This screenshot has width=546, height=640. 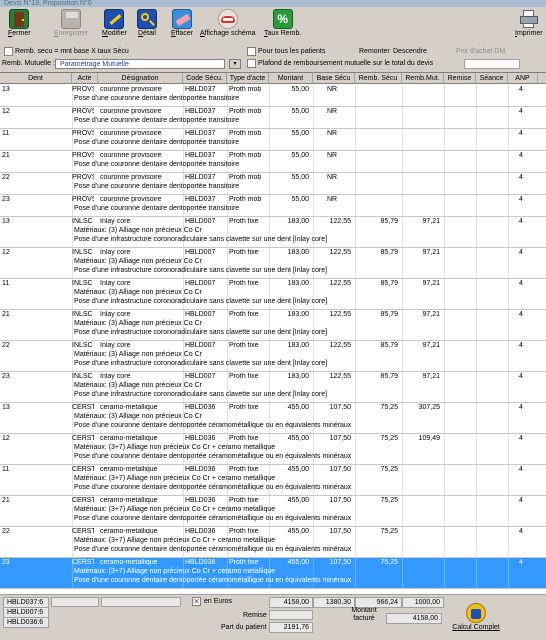 I want to click on cell-dent: 12, so click(x=6, y=252).